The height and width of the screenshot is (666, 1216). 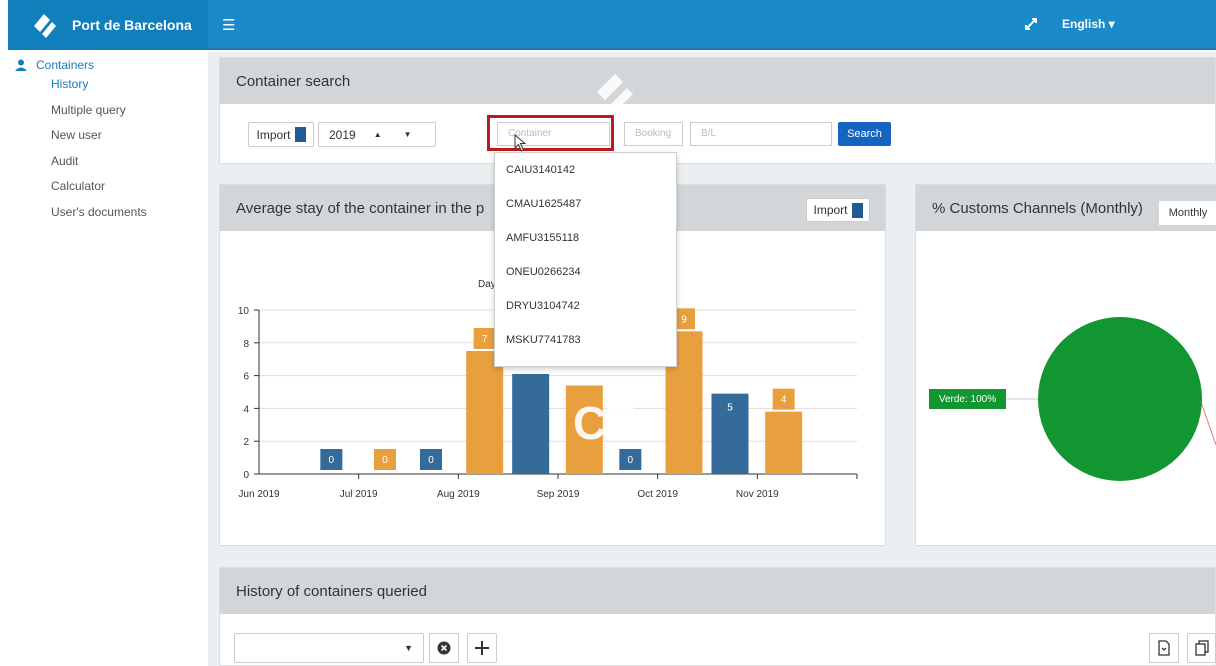 I want to click on user-icon, so click(x=21, y=65).